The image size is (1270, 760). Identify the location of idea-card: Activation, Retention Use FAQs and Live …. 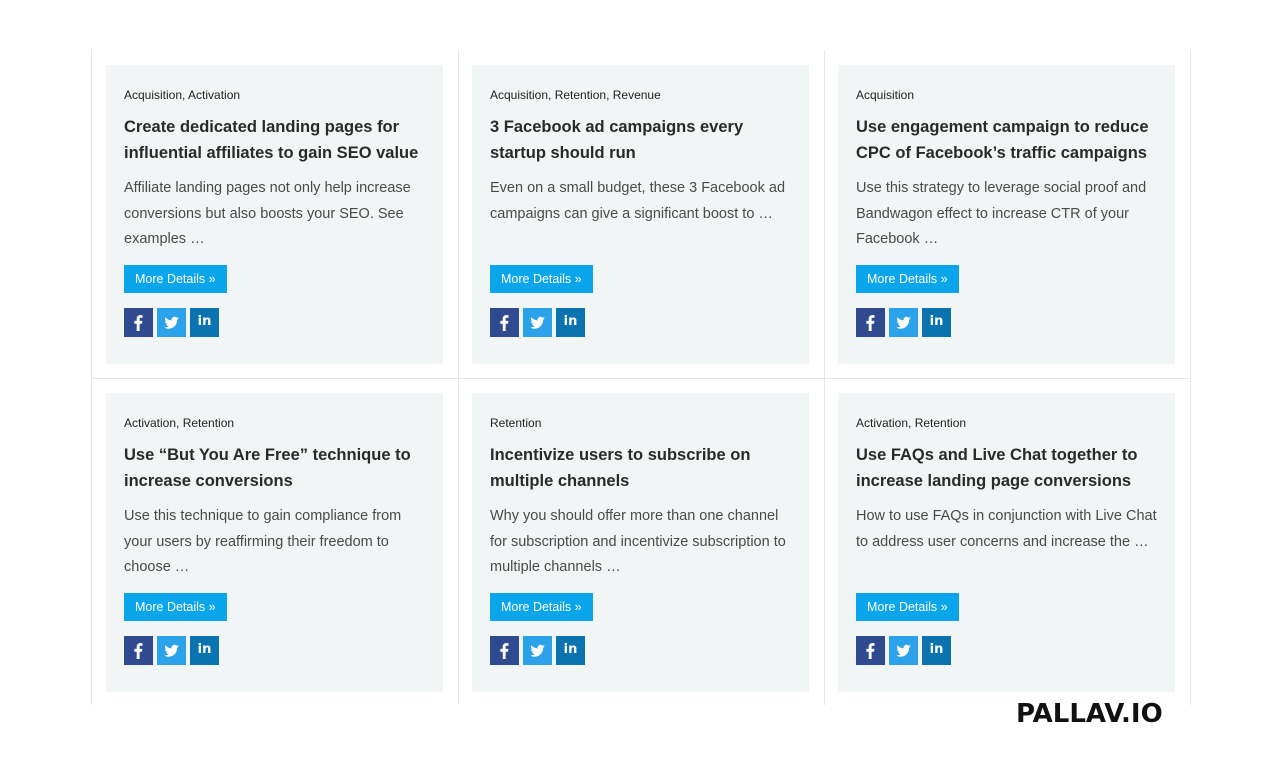
(1006, 542).